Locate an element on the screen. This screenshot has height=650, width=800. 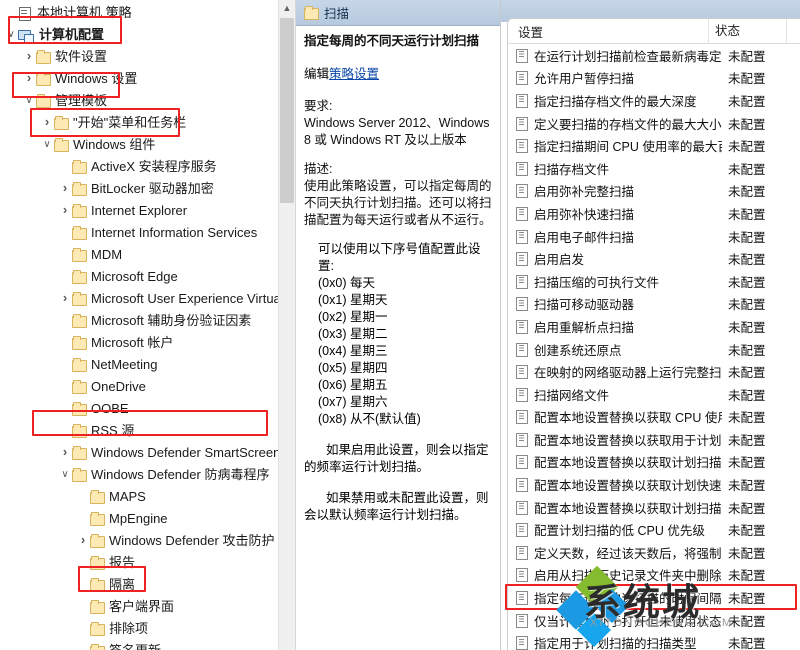
tree-item-label: ActiveX 安装程序服务 is located at coordinates (154, 166).